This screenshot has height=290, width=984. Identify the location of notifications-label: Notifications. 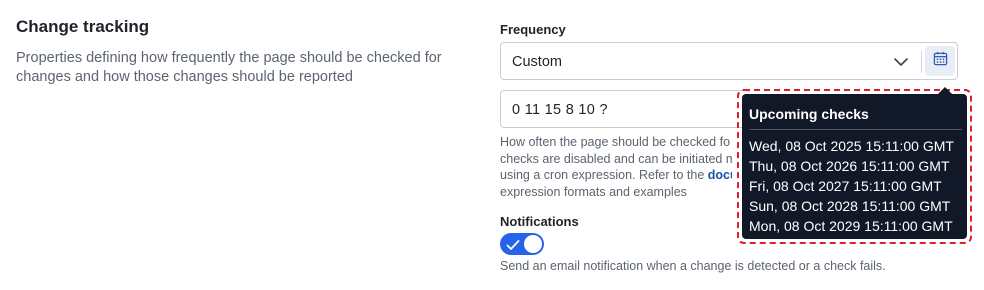
(539, 221).